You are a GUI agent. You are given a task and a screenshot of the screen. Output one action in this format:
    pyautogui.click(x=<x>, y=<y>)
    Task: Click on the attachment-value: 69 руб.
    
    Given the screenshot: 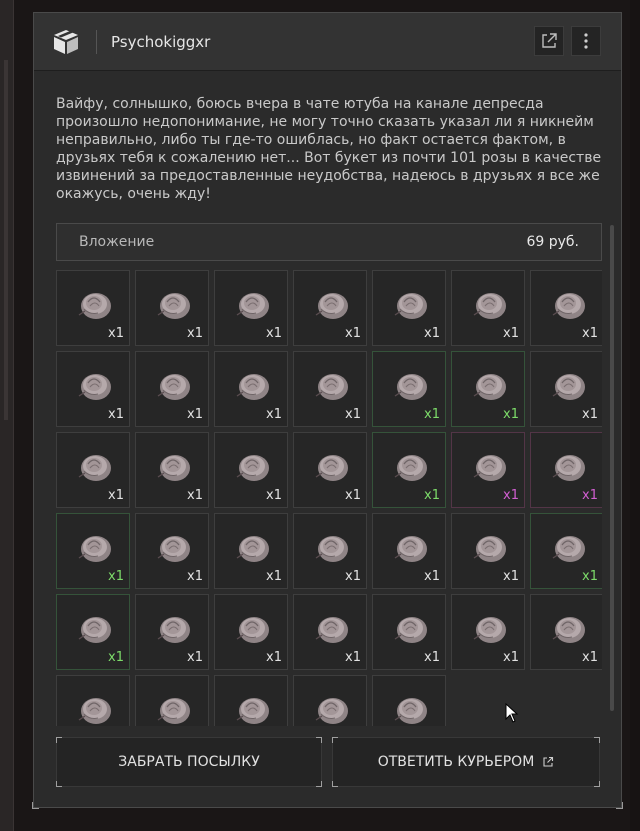 What is the action you would take?
    pyautogui.click(x=552, y=242)
    